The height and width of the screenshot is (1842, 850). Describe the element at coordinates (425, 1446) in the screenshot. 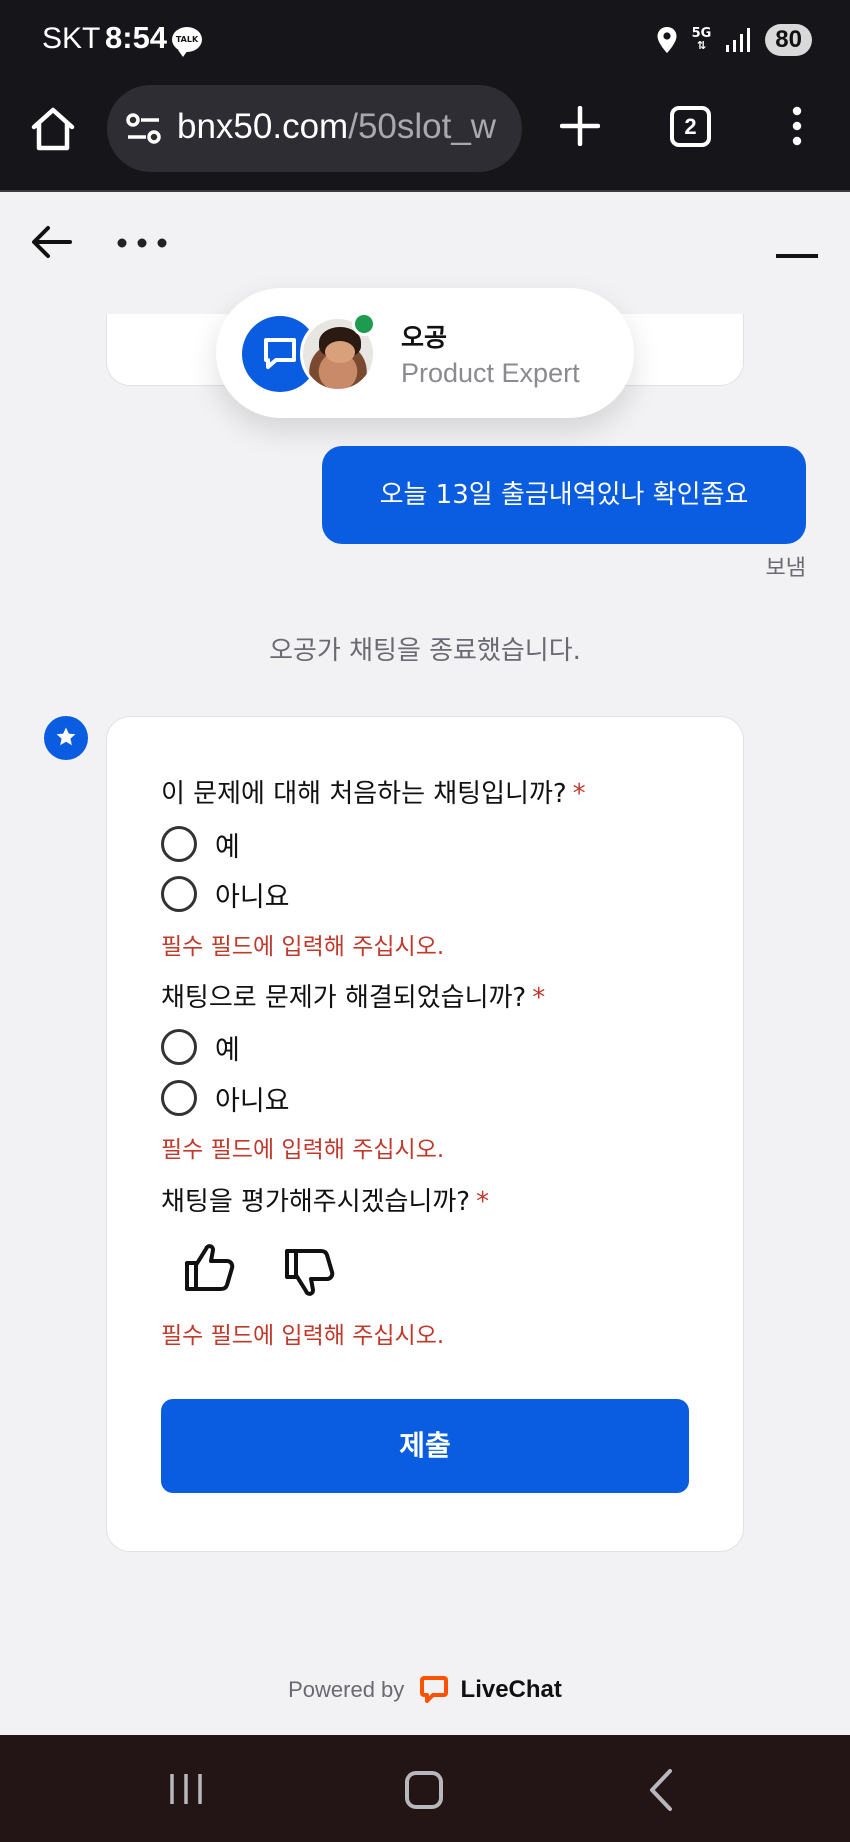

I see `submit-button: 제출` at that location.